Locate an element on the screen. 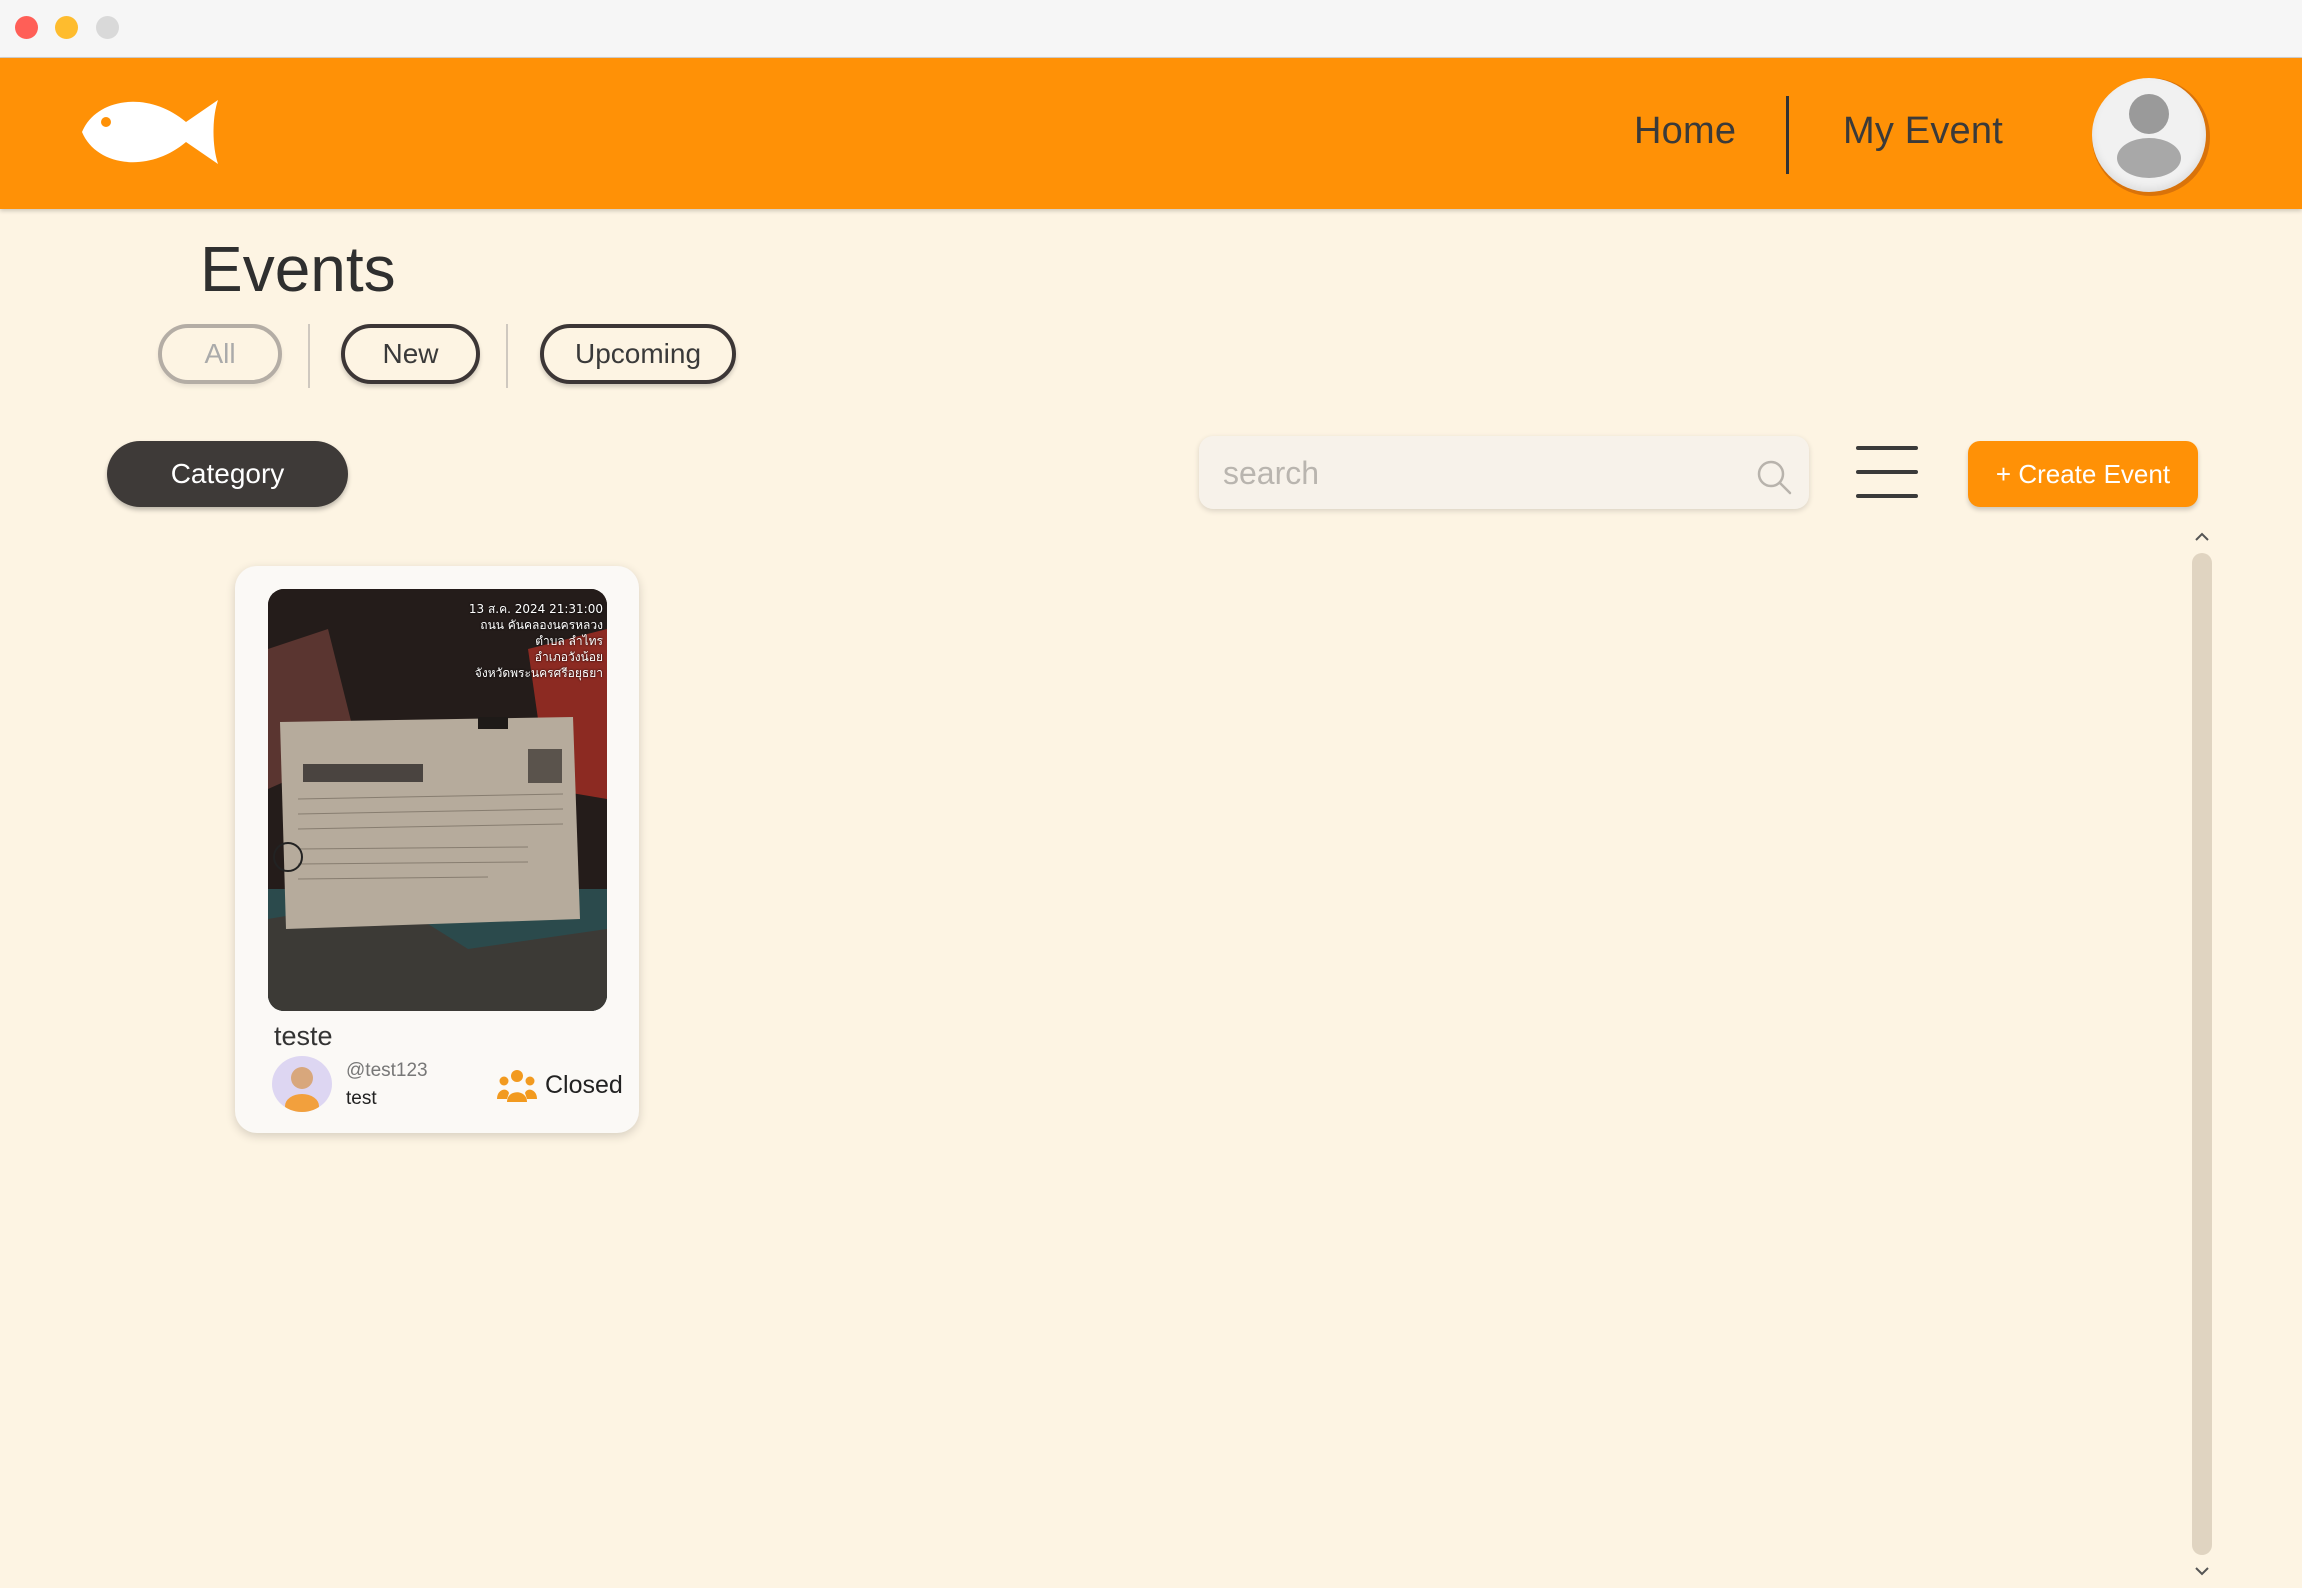  event-title: teste is located at coordinates (303, 1036).